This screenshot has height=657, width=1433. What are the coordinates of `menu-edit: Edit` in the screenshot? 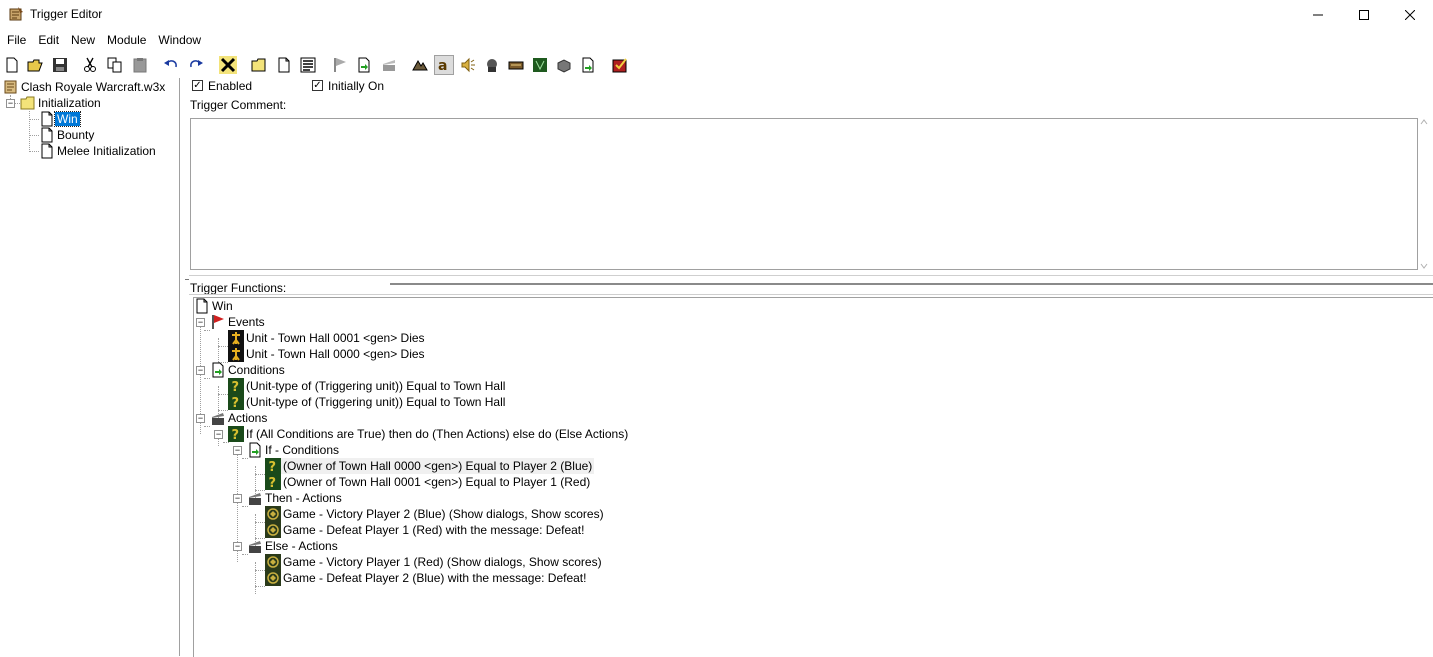 It's located at (48, 40).